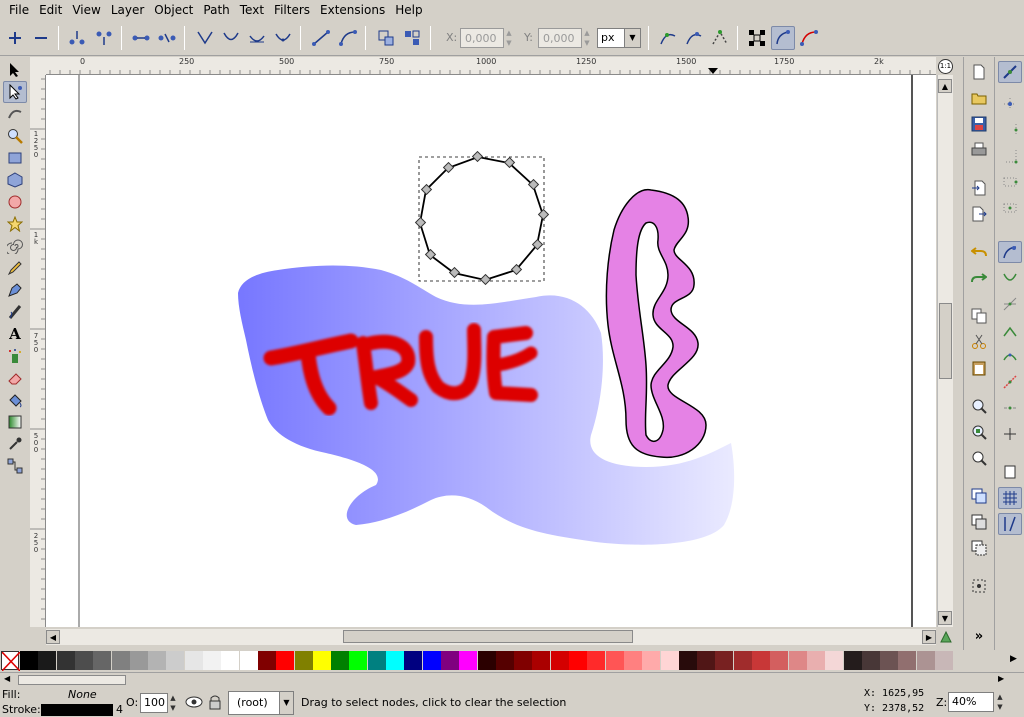 The height and width of the screenshot is (717, 1024). Describe the element at coordinates (15, 246) in the screenshot. I see `spiral-tool-icon` at that location.